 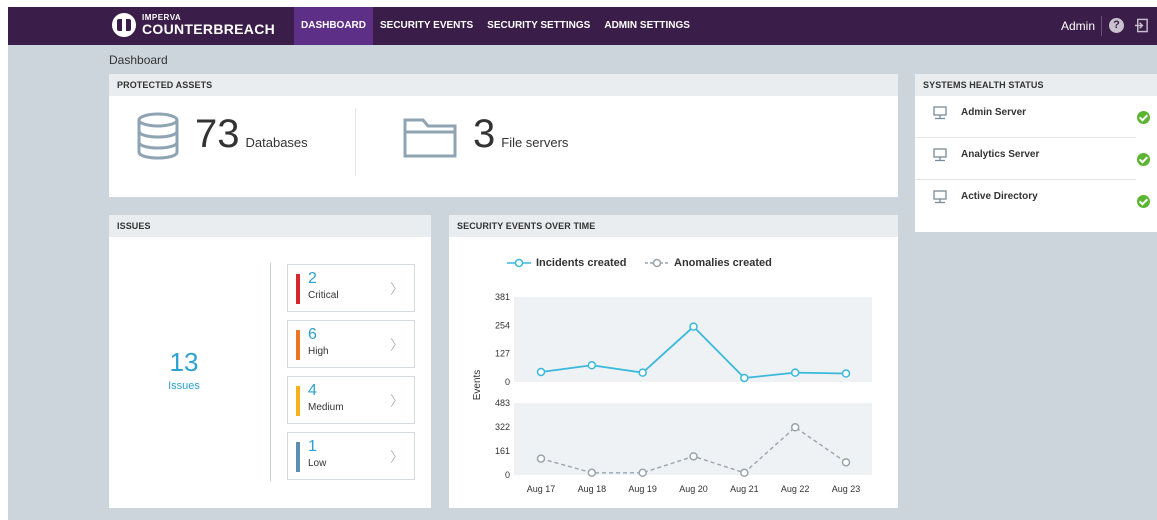 I want to click on topbar-divider, so click(x=1101, y=26).